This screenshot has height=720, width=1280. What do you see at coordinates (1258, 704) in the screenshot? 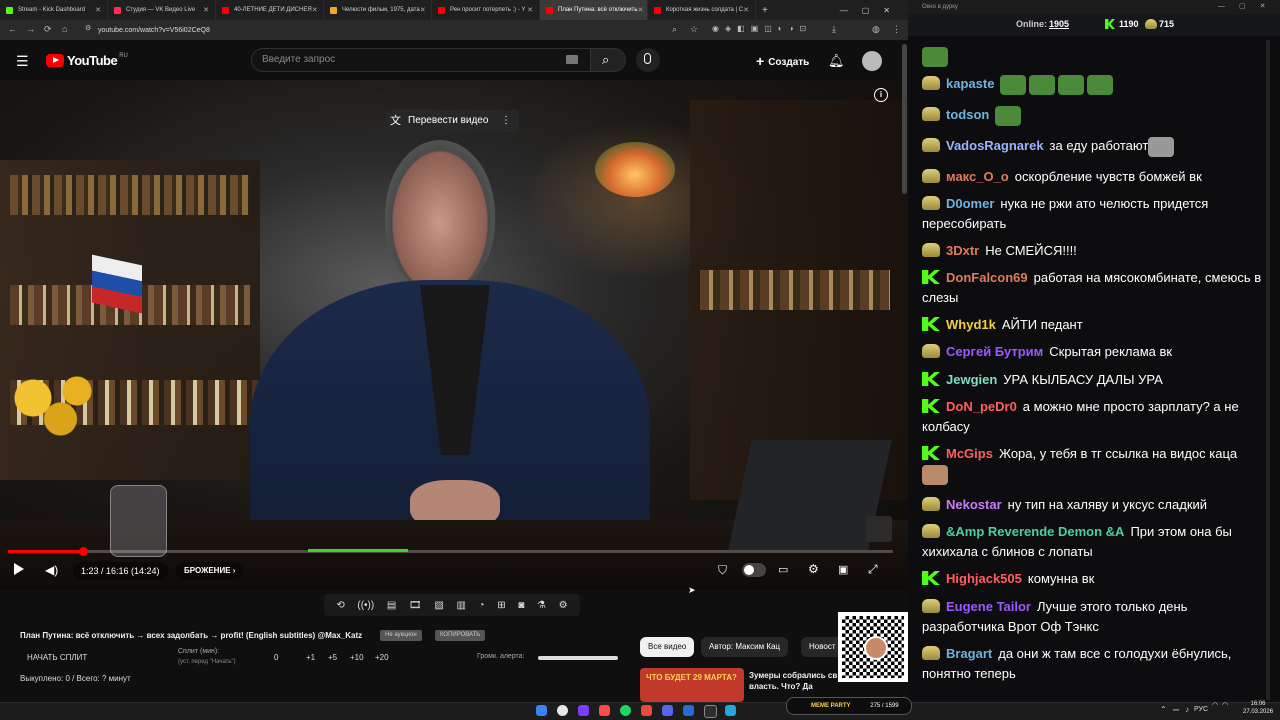
I see `clock-time: 16:06` at bounding box center [1258, 704].